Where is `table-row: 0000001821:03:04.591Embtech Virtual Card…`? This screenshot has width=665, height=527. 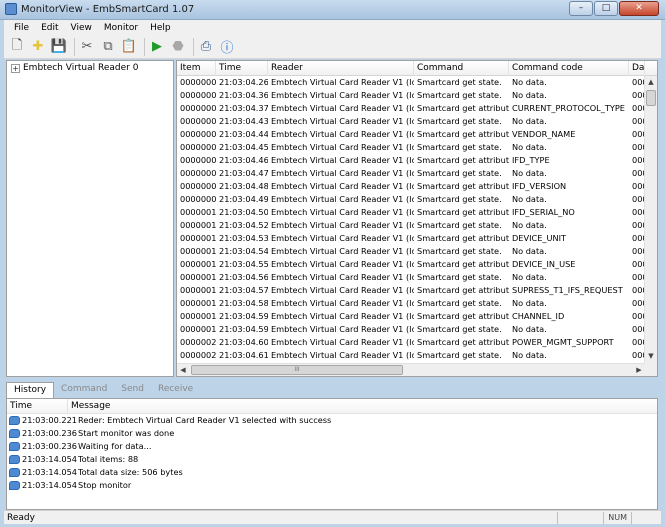 table-row: 0000001821:03:04.591Embtech Virtual Card… is located at coordinates (411, 316).